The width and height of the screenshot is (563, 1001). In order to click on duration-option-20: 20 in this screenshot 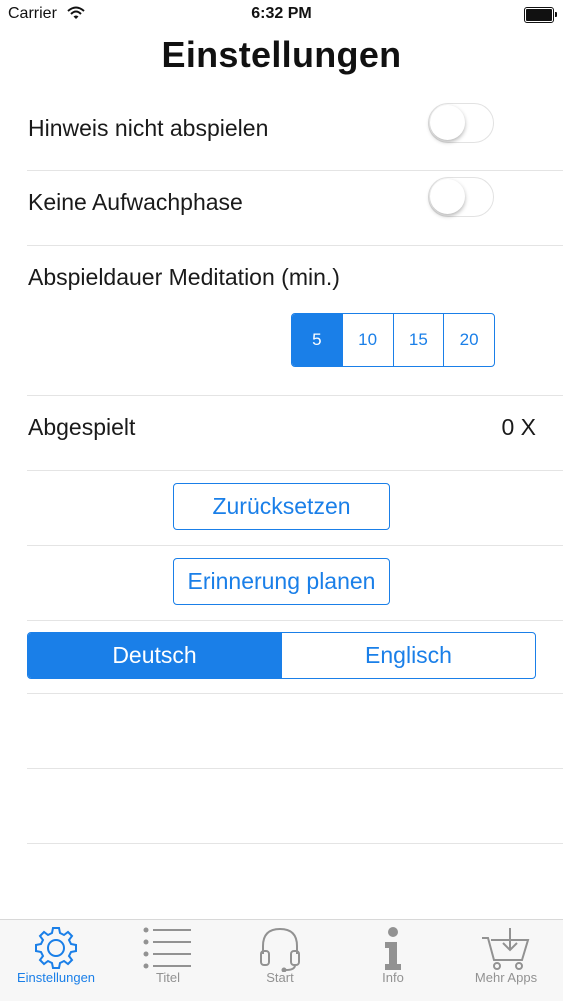, I will do `click(469, 340)`.